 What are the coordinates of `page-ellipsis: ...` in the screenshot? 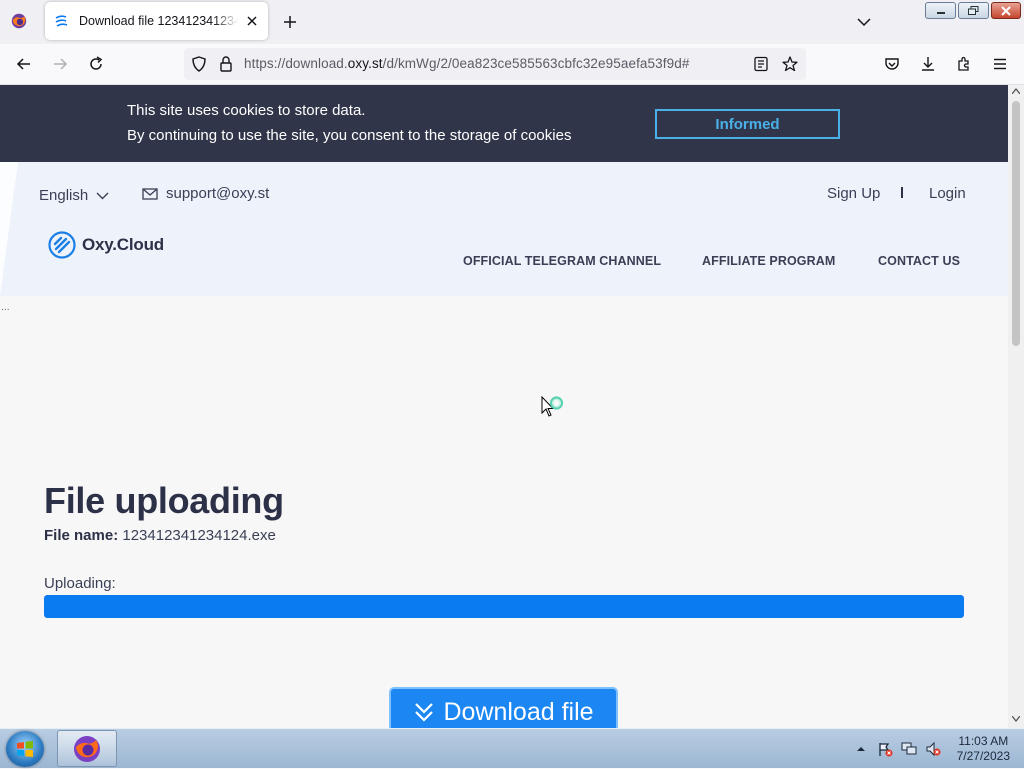 It's located at (5, 308).